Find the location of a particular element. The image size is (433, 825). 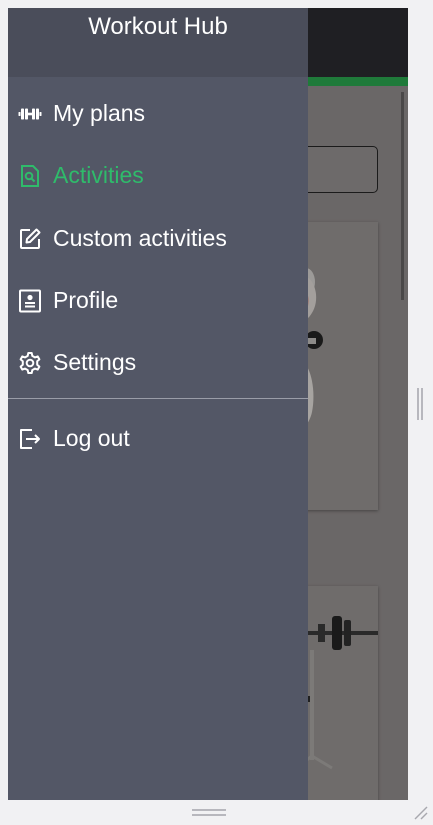

edit-icon is located at coordinates (30, 238).